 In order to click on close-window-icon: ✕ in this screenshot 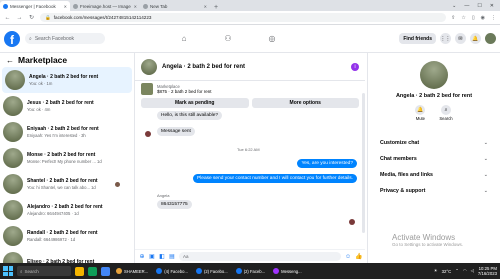, I will do `click(492, 6)`.